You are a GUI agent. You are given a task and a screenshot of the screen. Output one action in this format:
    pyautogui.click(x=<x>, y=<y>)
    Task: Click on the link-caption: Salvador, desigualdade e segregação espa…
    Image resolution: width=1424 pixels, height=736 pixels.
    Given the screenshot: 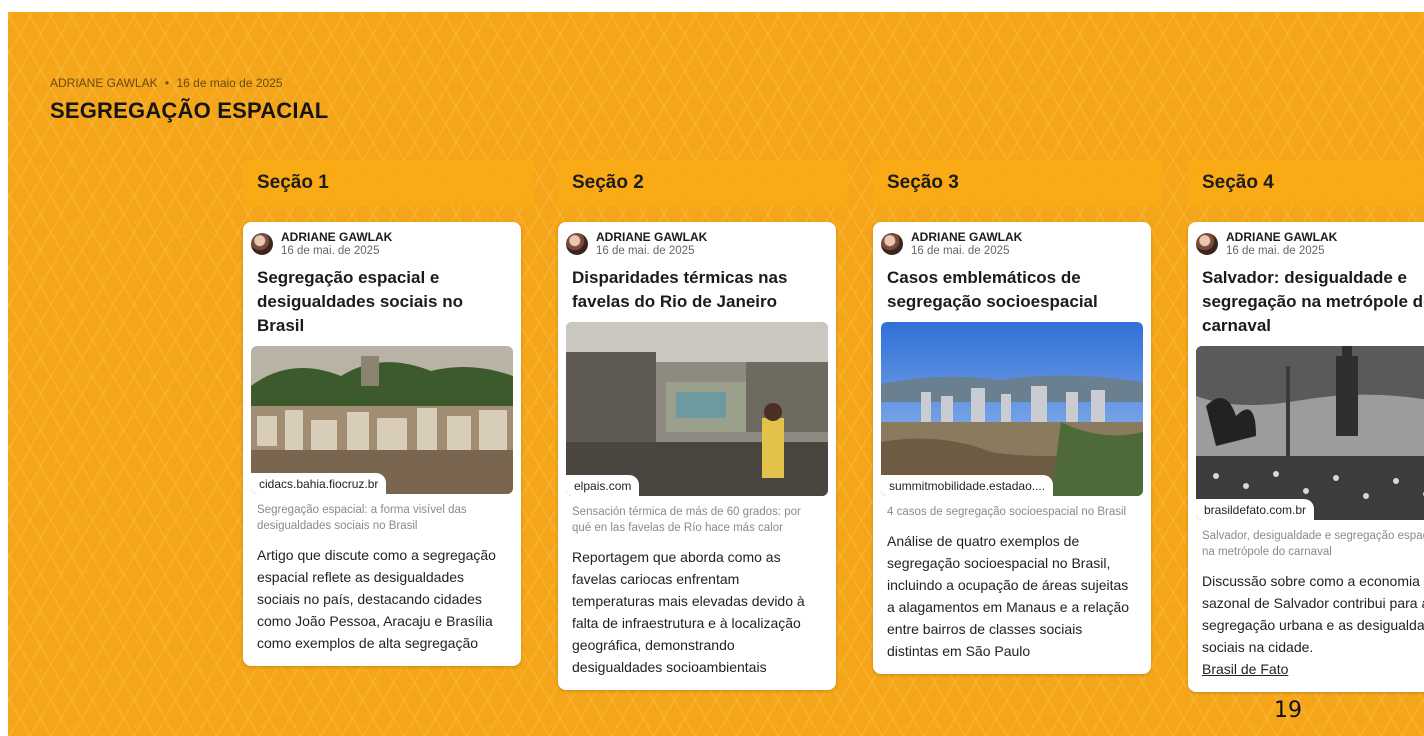 What is the action you would take?
    pyautogui.click(x=1313, y=544)
    